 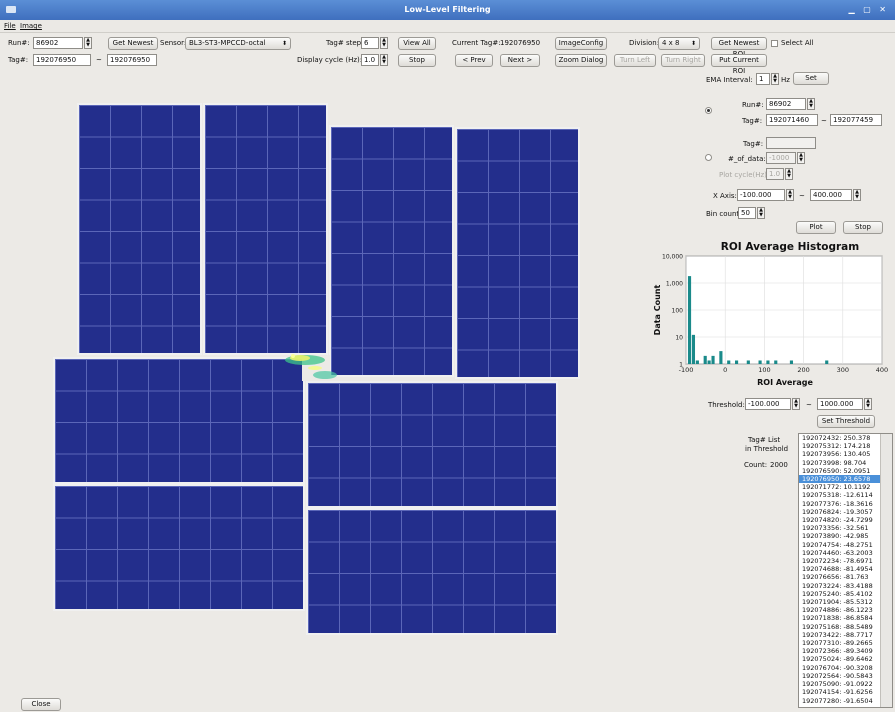 What do you see at coordinates (845, 602) in the screenshot?
I see `tag-list-item: 192071904: -85.5312` at bounding box center [845, 602].